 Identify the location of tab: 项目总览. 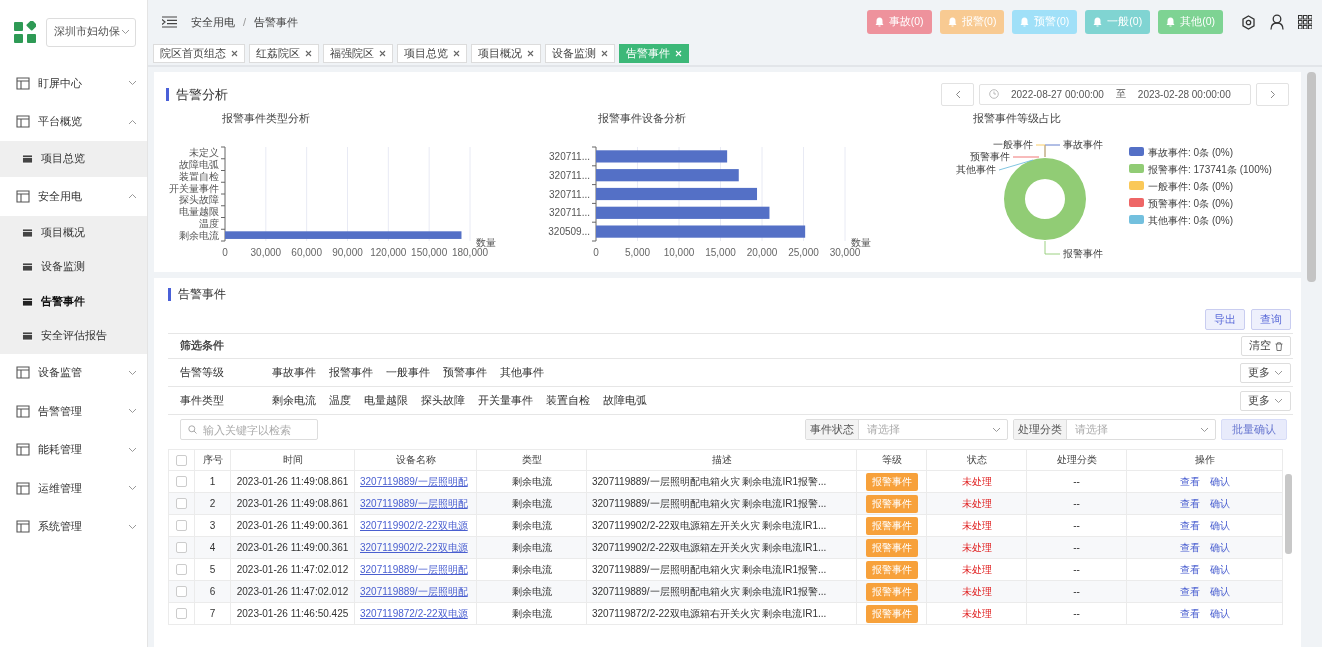
(432, 53).